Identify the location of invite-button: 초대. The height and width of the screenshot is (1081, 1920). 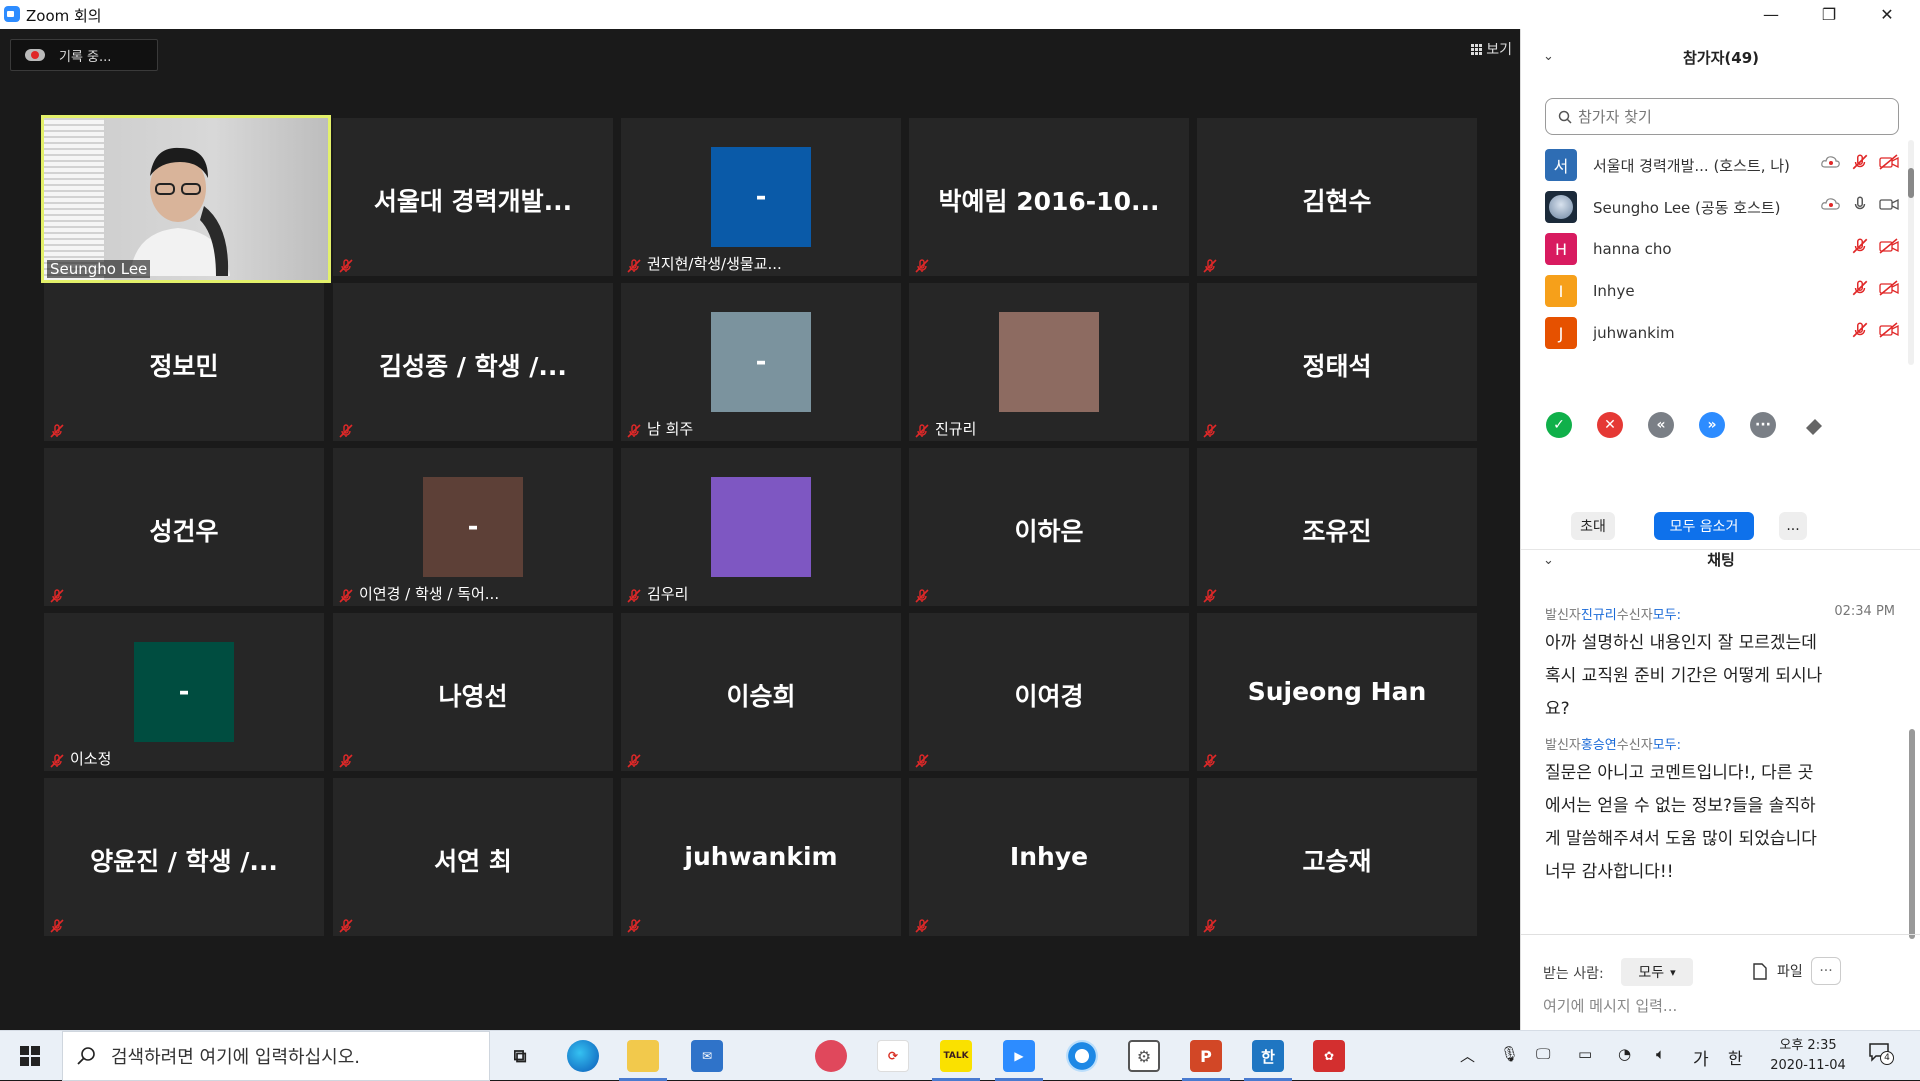
(1593, 526).